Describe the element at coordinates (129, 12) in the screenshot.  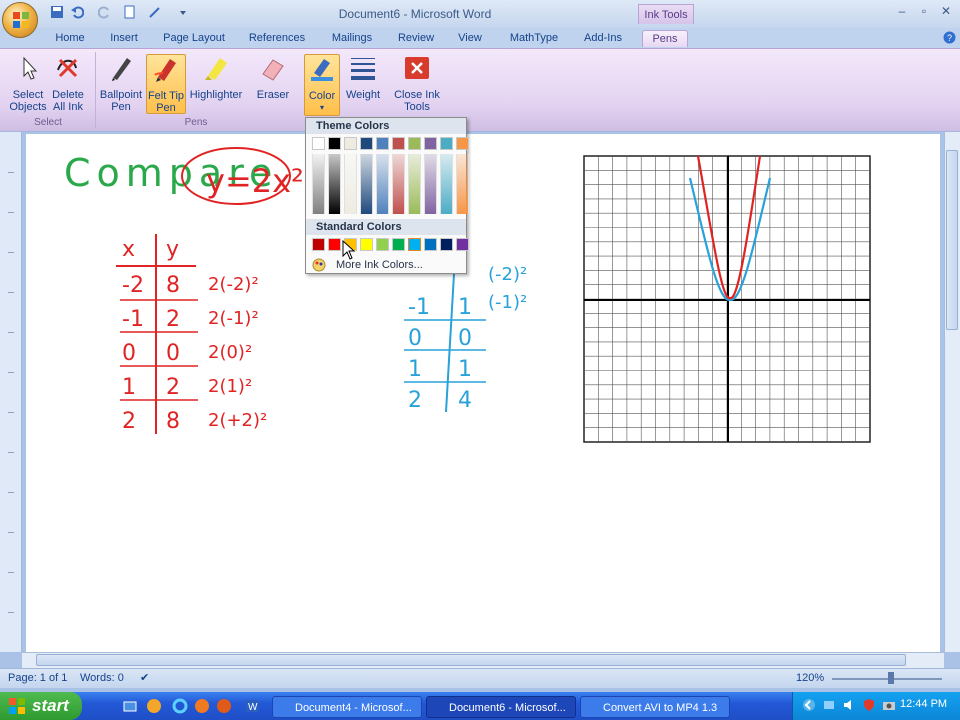
I see `new-document-icon` at that location.